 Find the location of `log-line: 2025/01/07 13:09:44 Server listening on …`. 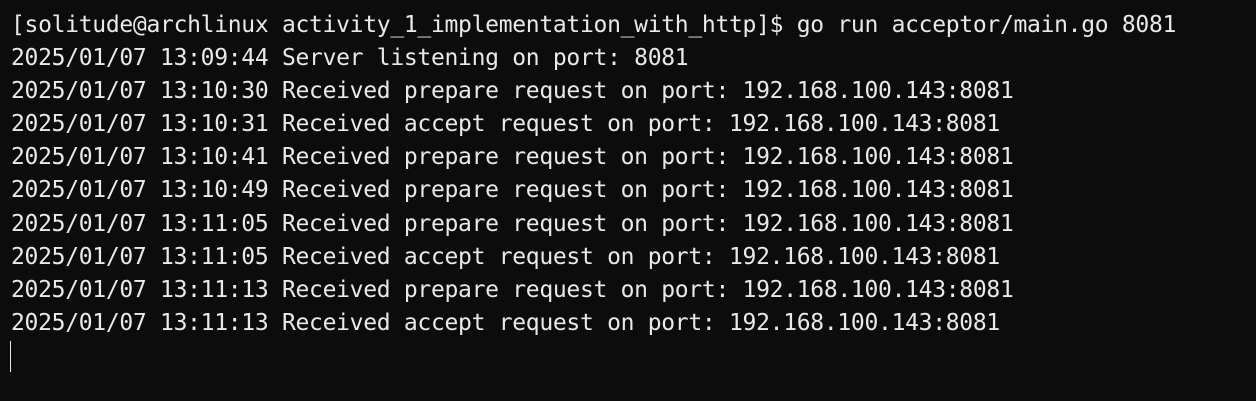

log-line: 2025/01/07 13:09:44 Server listening on … is located at coordinates (350, 58).